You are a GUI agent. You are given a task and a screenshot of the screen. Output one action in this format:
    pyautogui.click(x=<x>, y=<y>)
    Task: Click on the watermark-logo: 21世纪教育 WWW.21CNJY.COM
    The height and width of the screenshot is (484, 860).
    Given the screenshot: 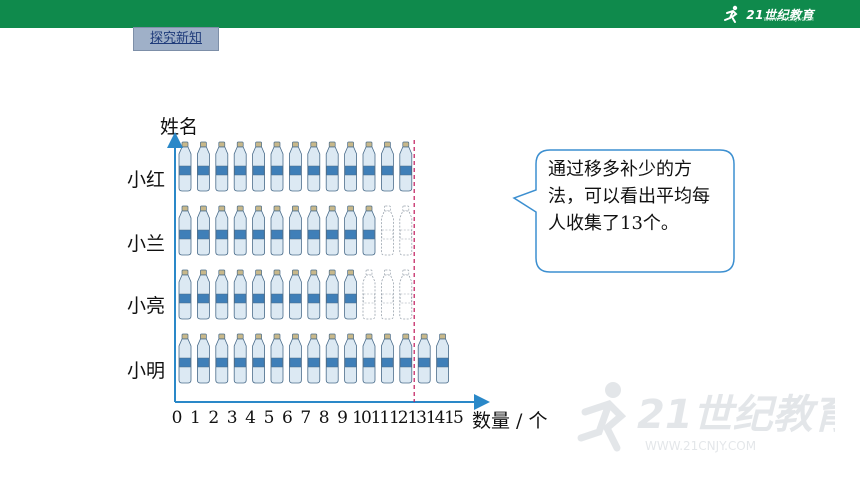 What is the action you would take?
    pyautogui.click(x=706, y=417)
    